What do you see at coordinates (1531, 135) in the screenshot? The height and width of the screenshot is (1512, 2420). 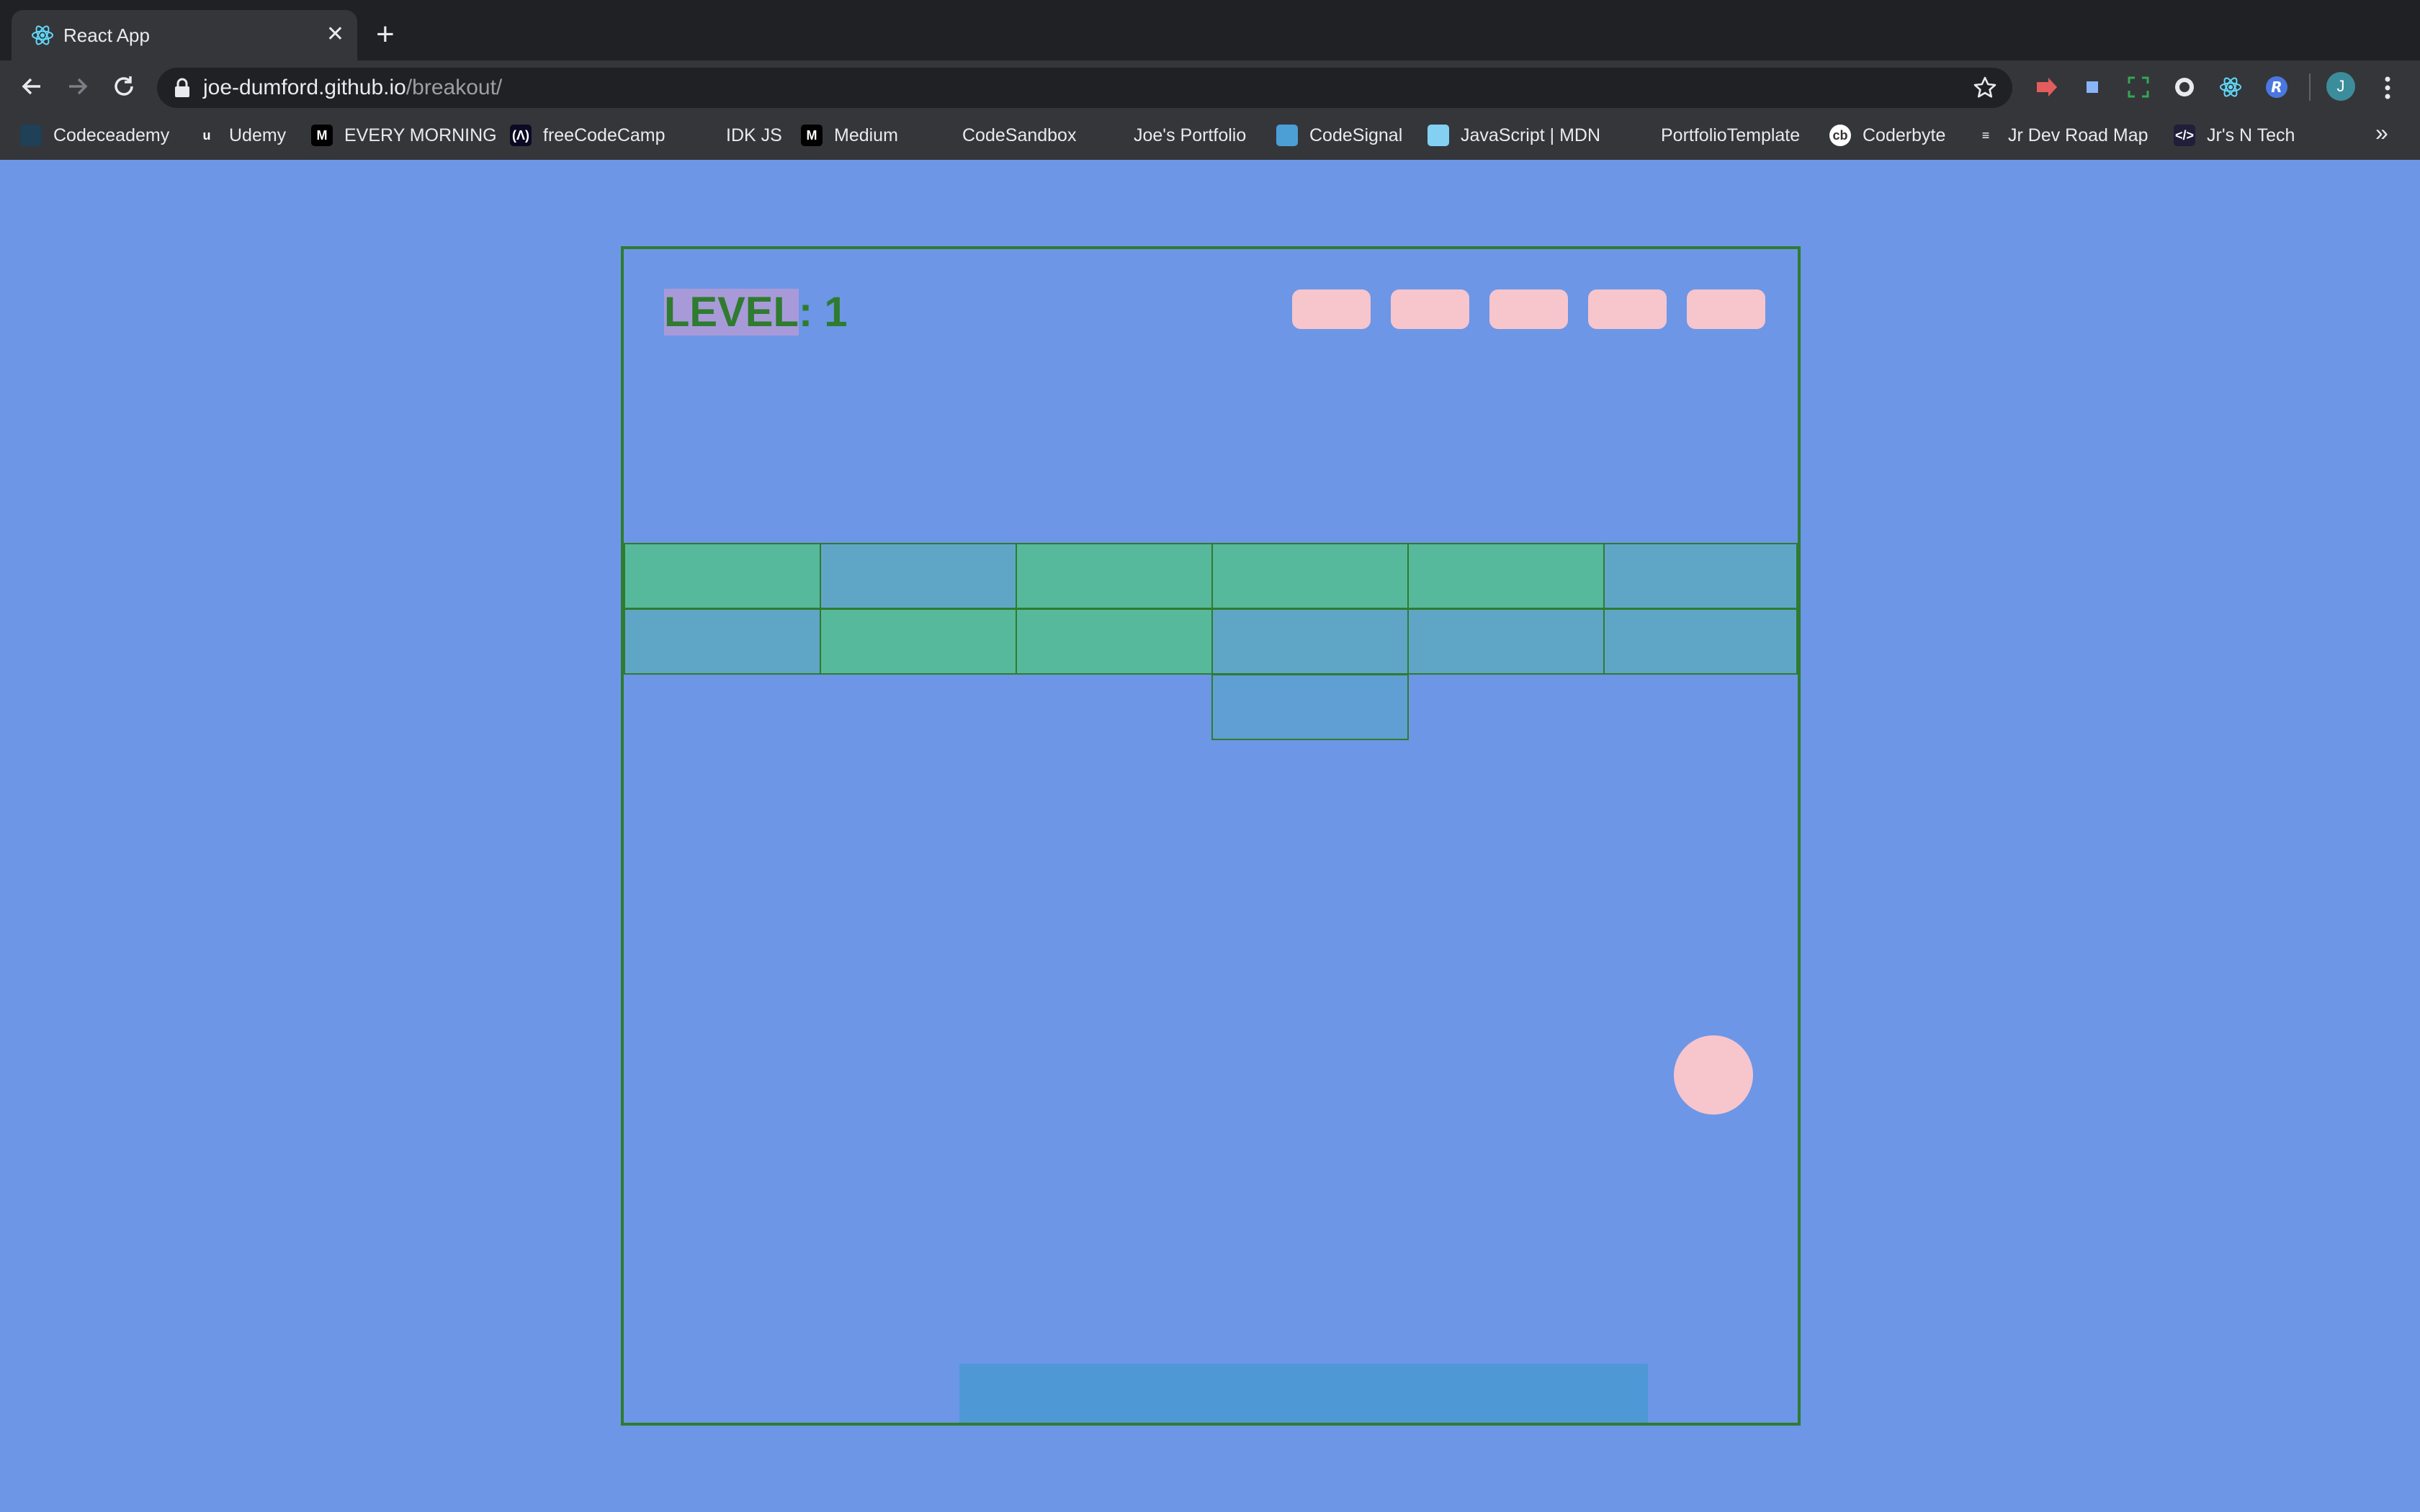 I see `bookmark-label: JavaScript | MDN` at bounding box center [1531, 135].